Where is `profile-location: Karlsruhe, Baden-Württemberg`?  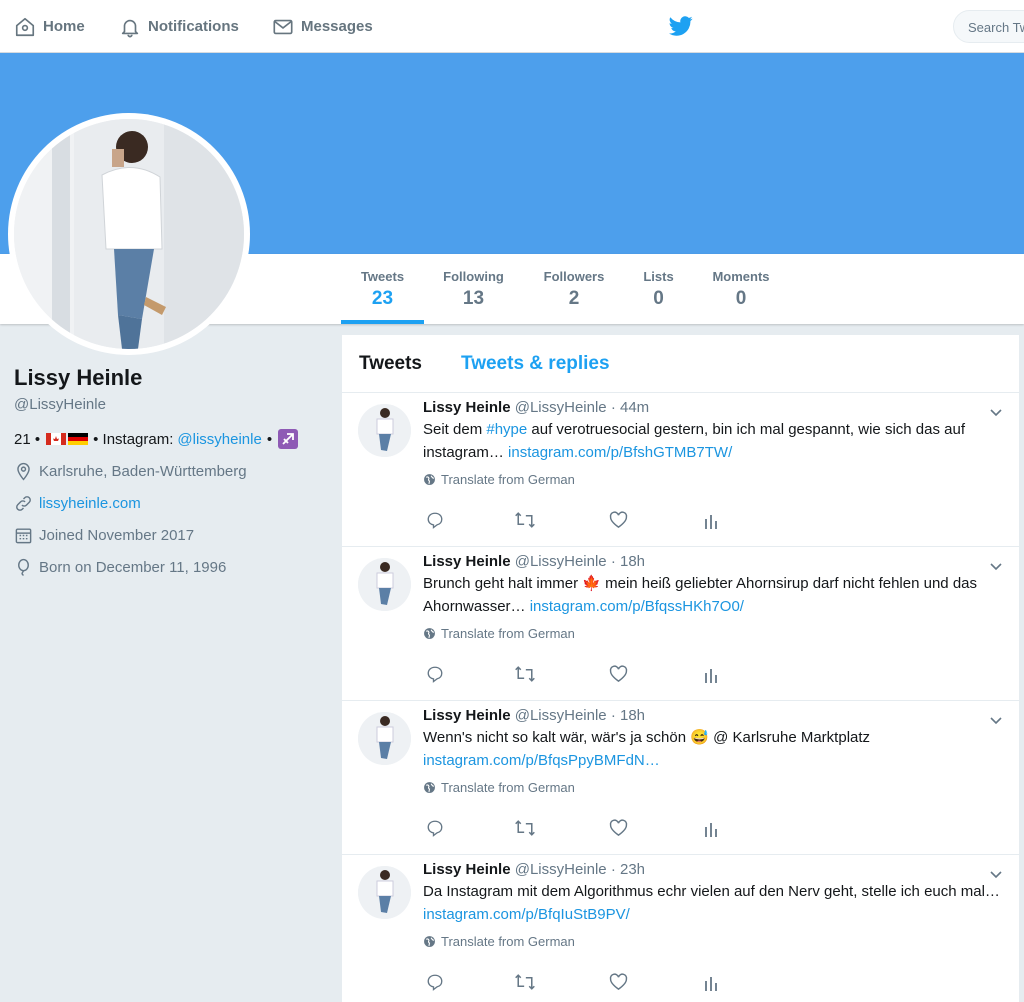
profile-location: Karlsruhe, Baden-Württemberg is located at coordinates (174, 471).